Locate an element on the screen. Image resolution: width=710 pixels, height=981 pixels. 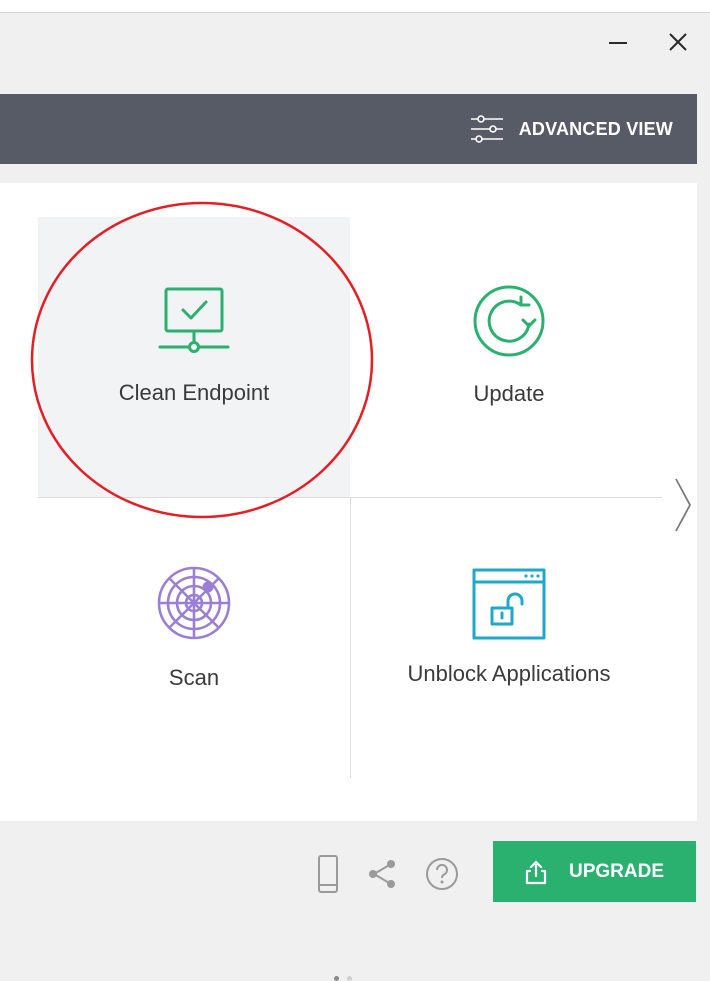
window-top-edge is located at coordinates (355, 6).